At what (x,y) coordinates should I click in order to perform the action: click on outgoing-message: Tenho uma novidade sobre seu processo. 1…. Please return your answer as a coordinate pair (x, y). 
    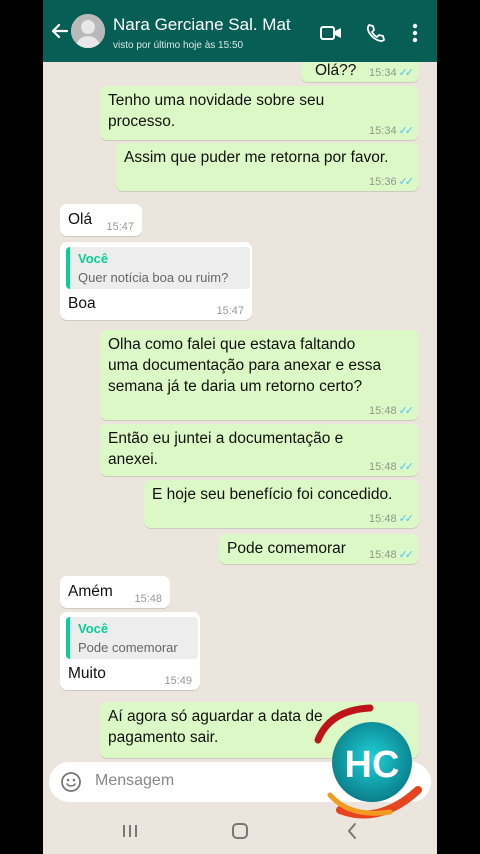
    Looking at the image, I should click on (259, 113).